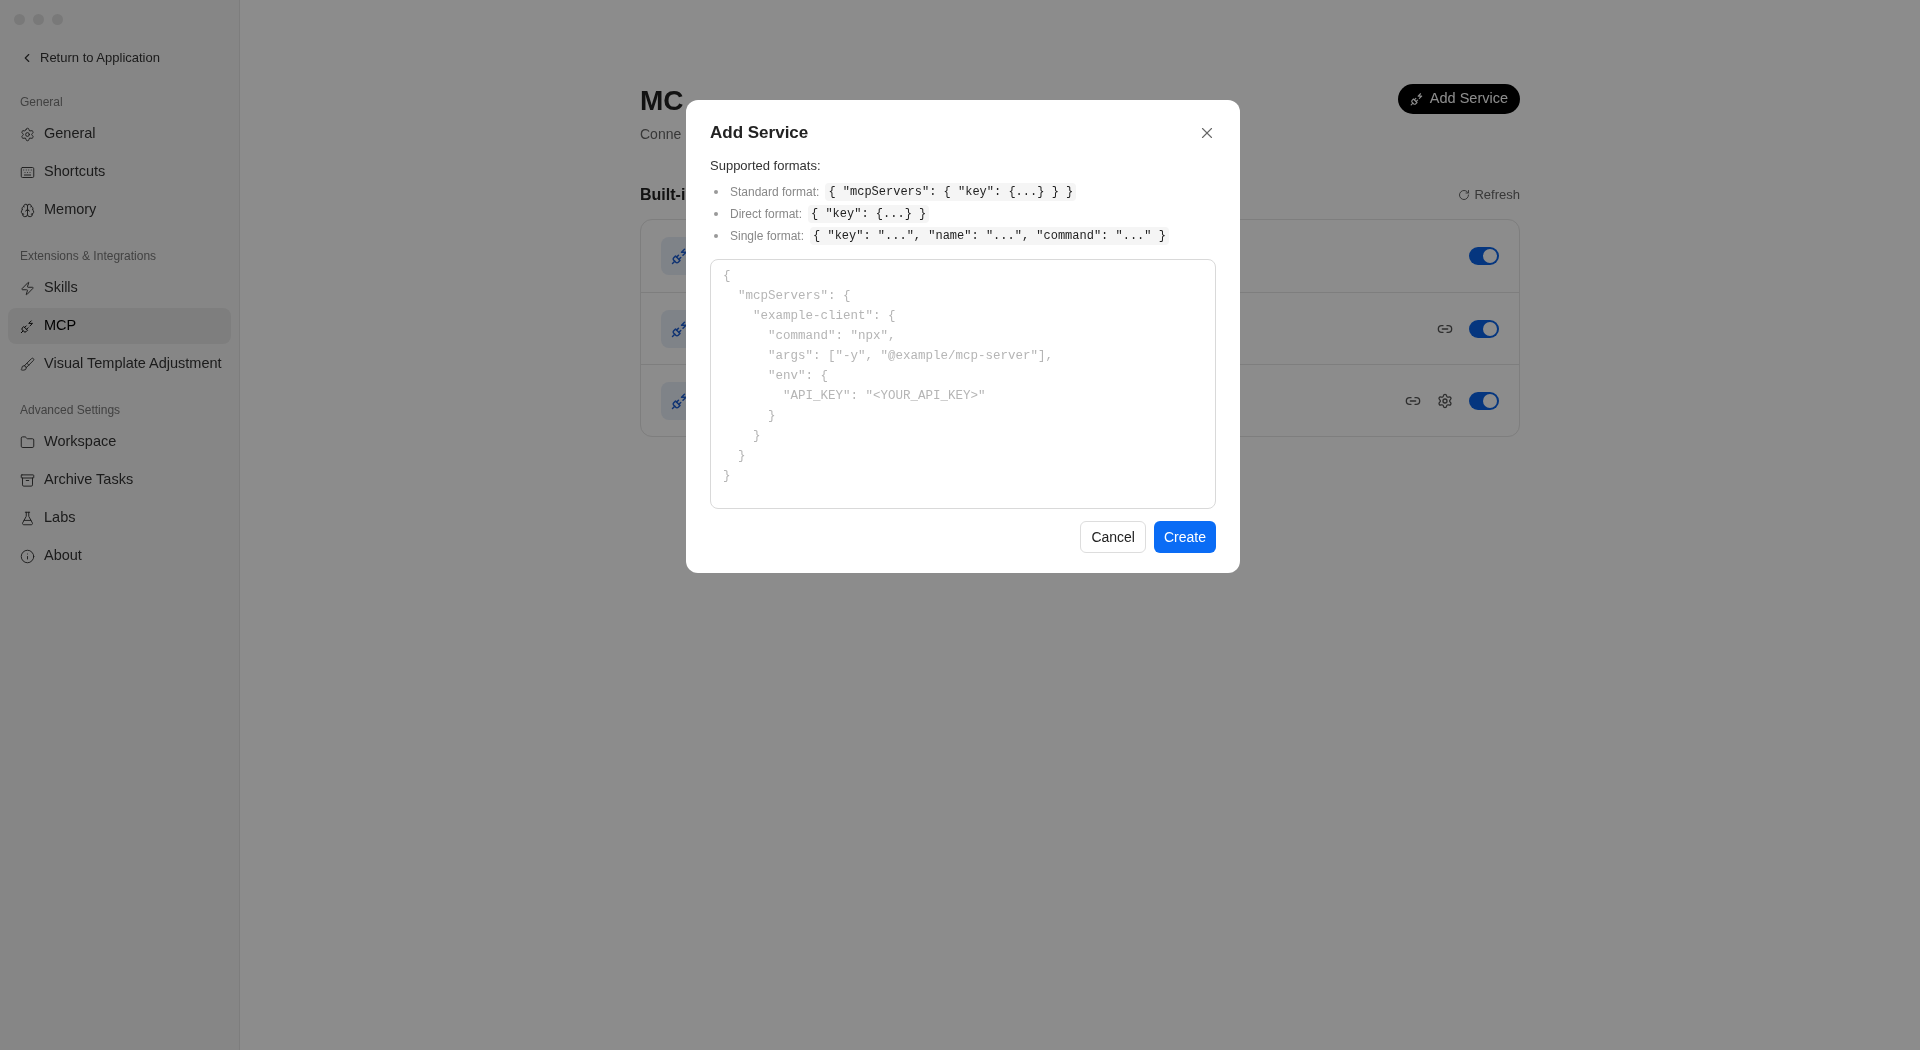  What do you see at coordinates (27, 288) in the screenshot?
I see `lightning-icon` at bounding box center [27, 288].